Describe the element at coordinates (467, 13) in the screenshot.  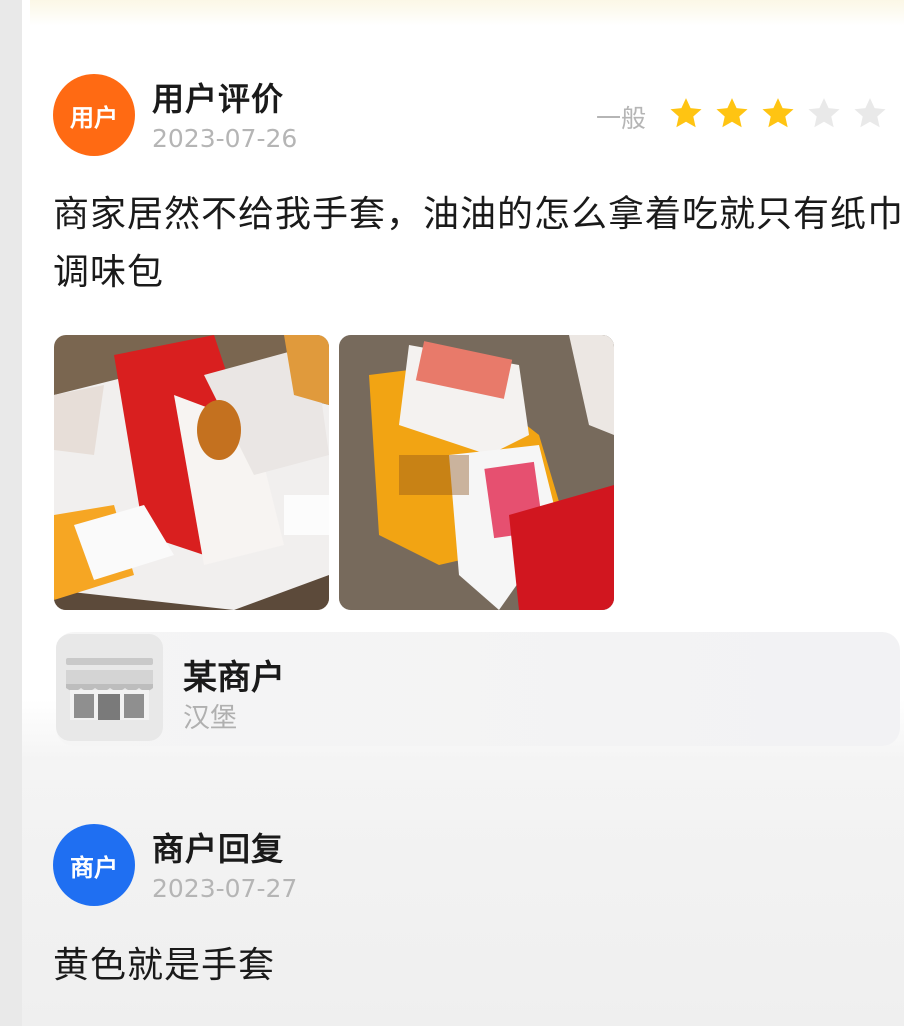
I see `top-band` at that location.